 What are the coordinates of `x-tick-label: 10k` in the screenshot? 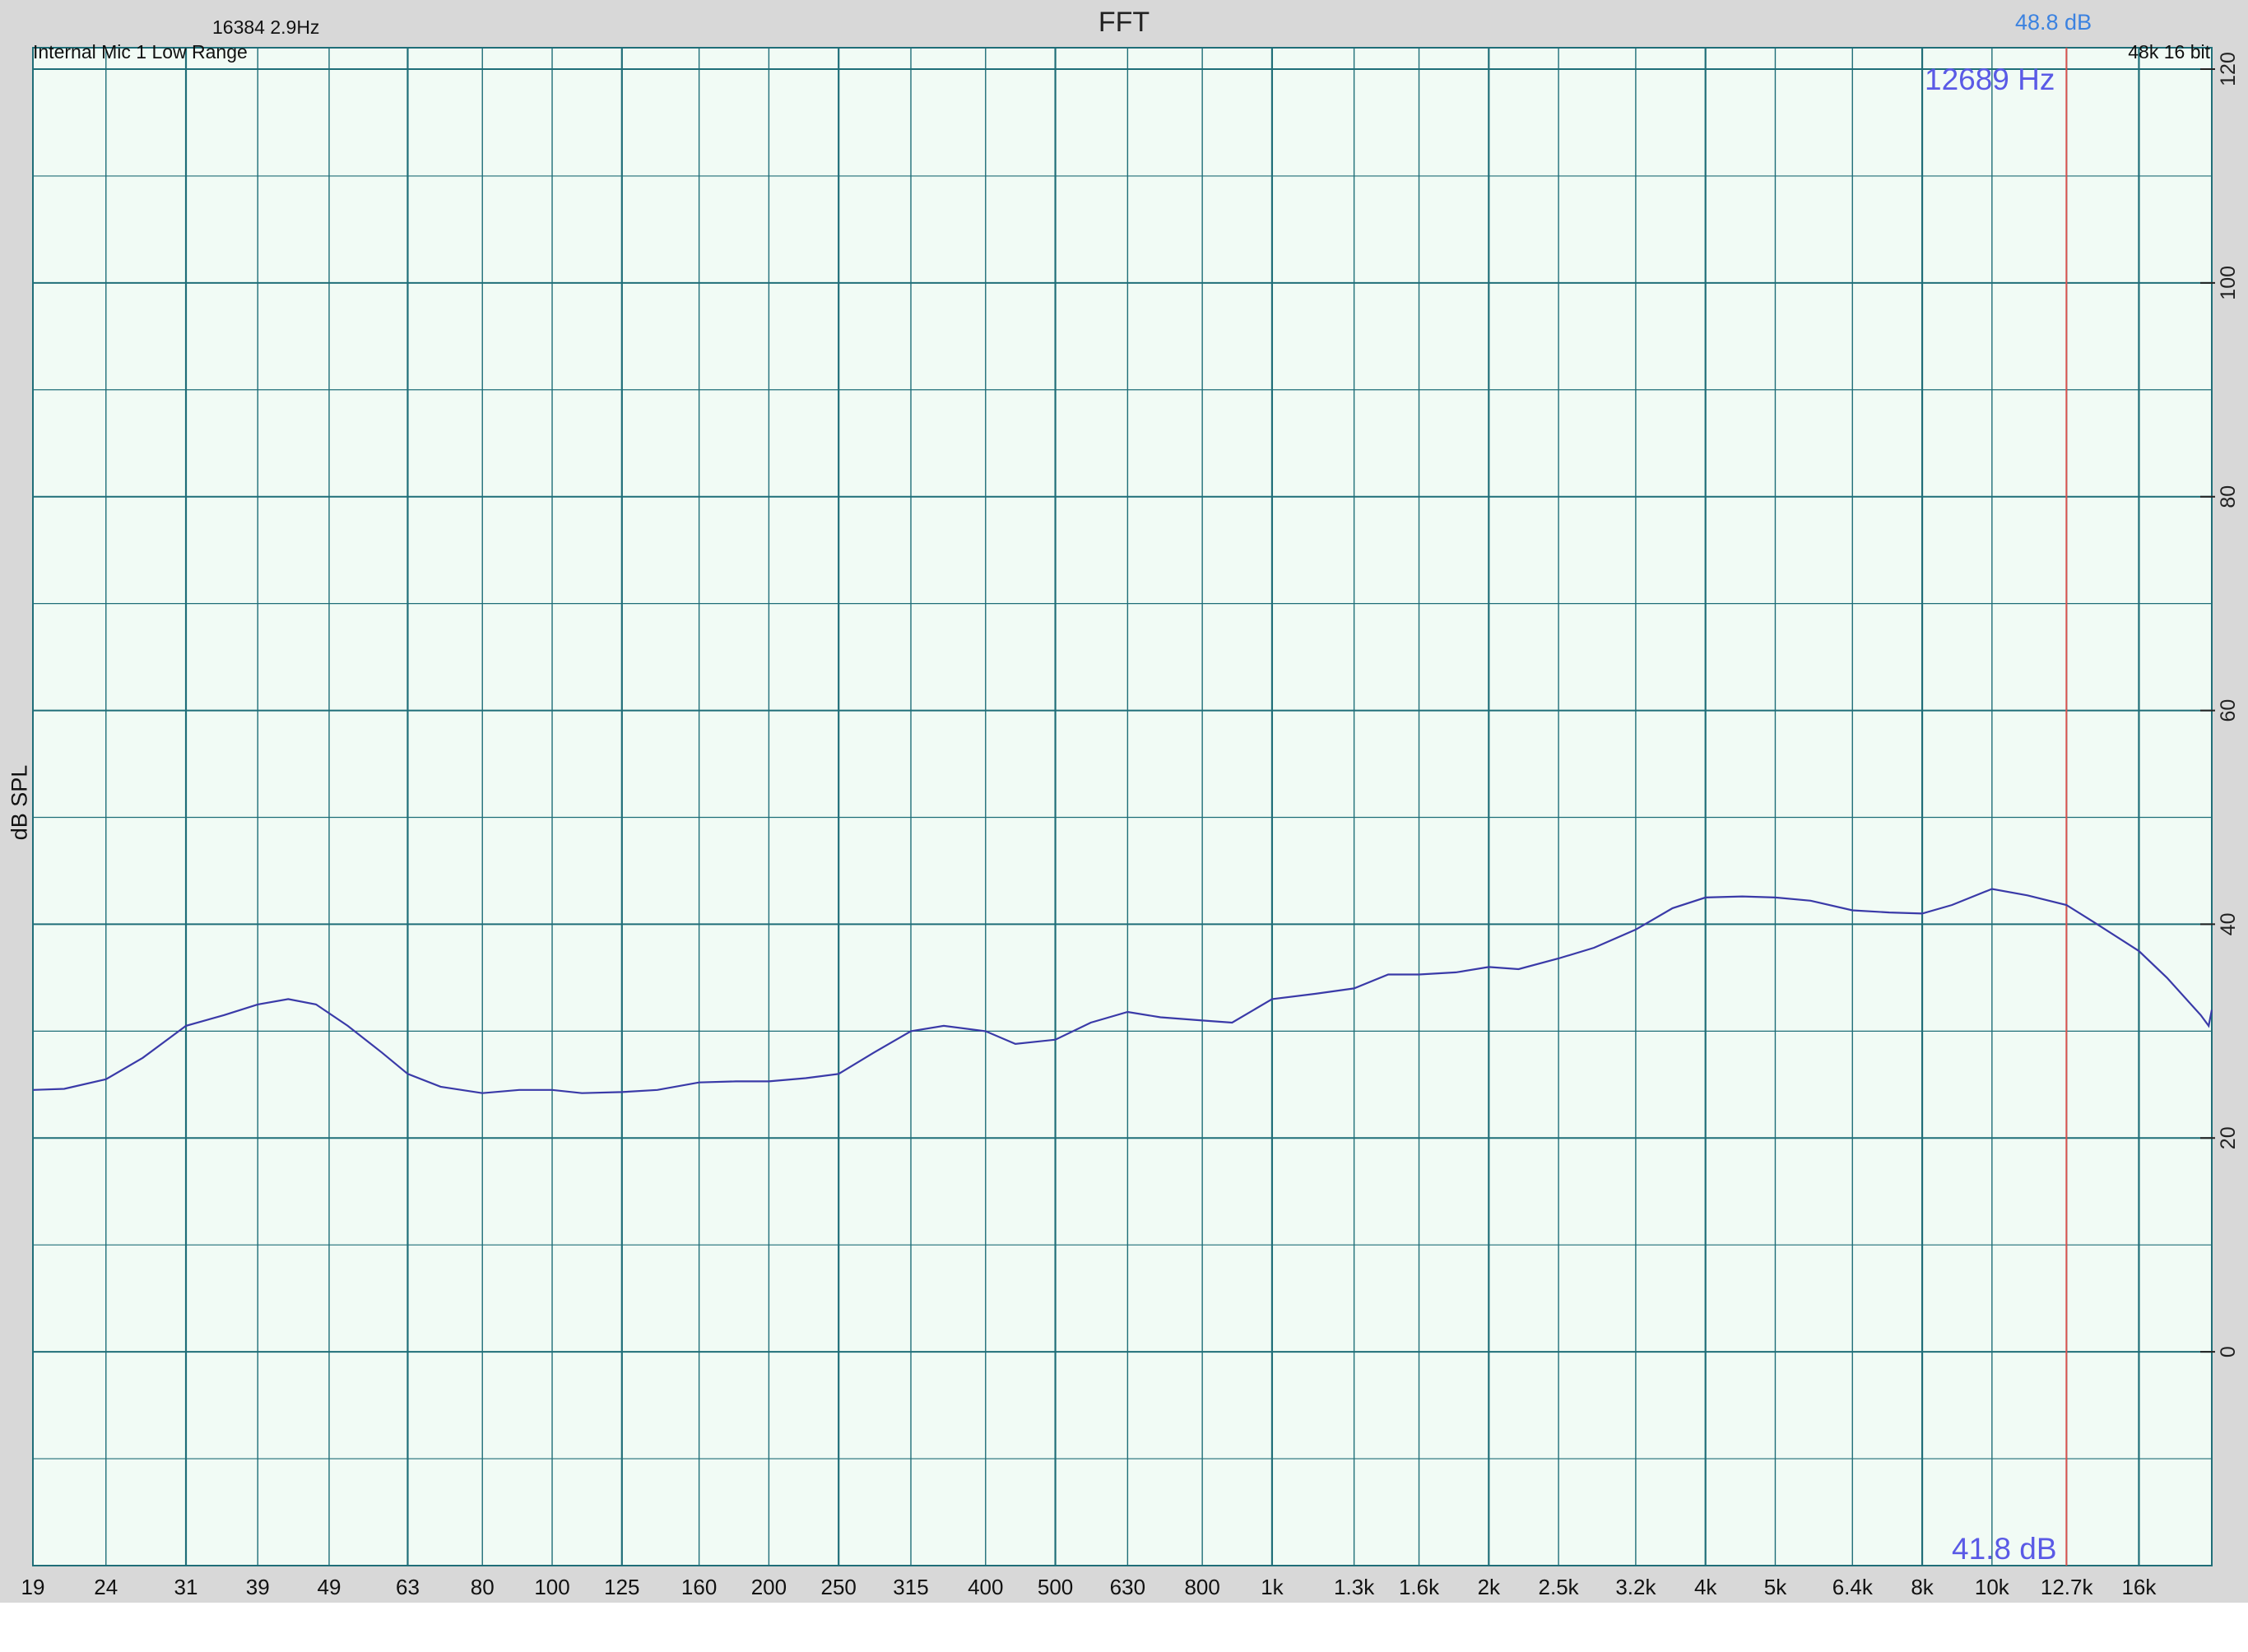 It's located at (1992, 1587).